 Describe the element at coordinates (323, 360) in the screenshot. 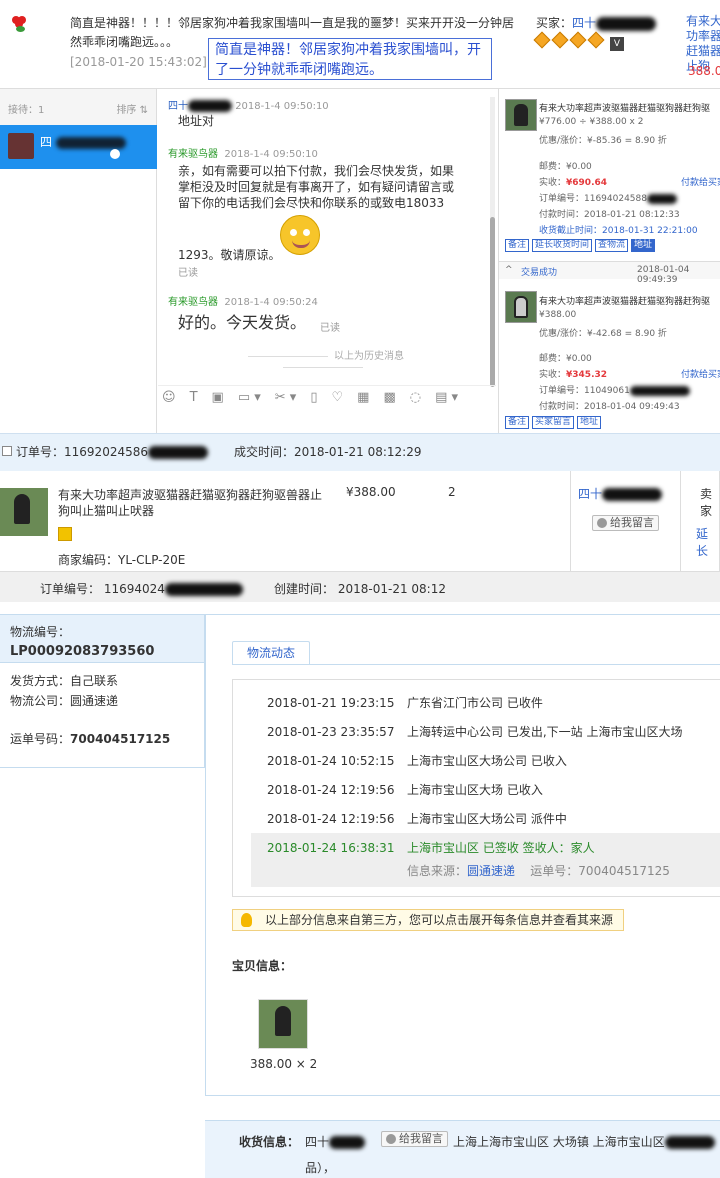

I see `history-divider: 以上为历史消息` at that location.